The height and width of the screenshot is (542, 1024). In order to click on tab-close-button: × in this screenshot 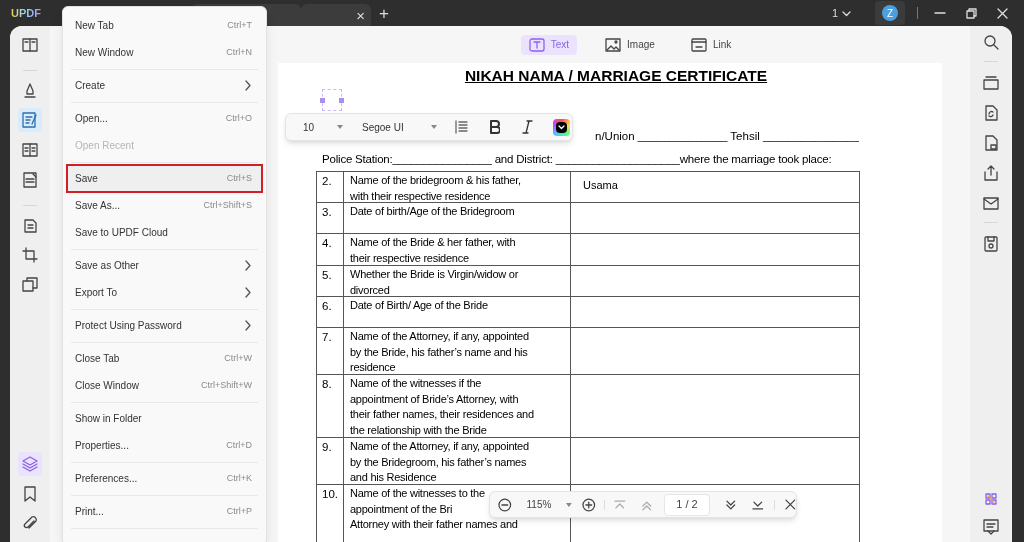, I will do `click(360, 15)`.